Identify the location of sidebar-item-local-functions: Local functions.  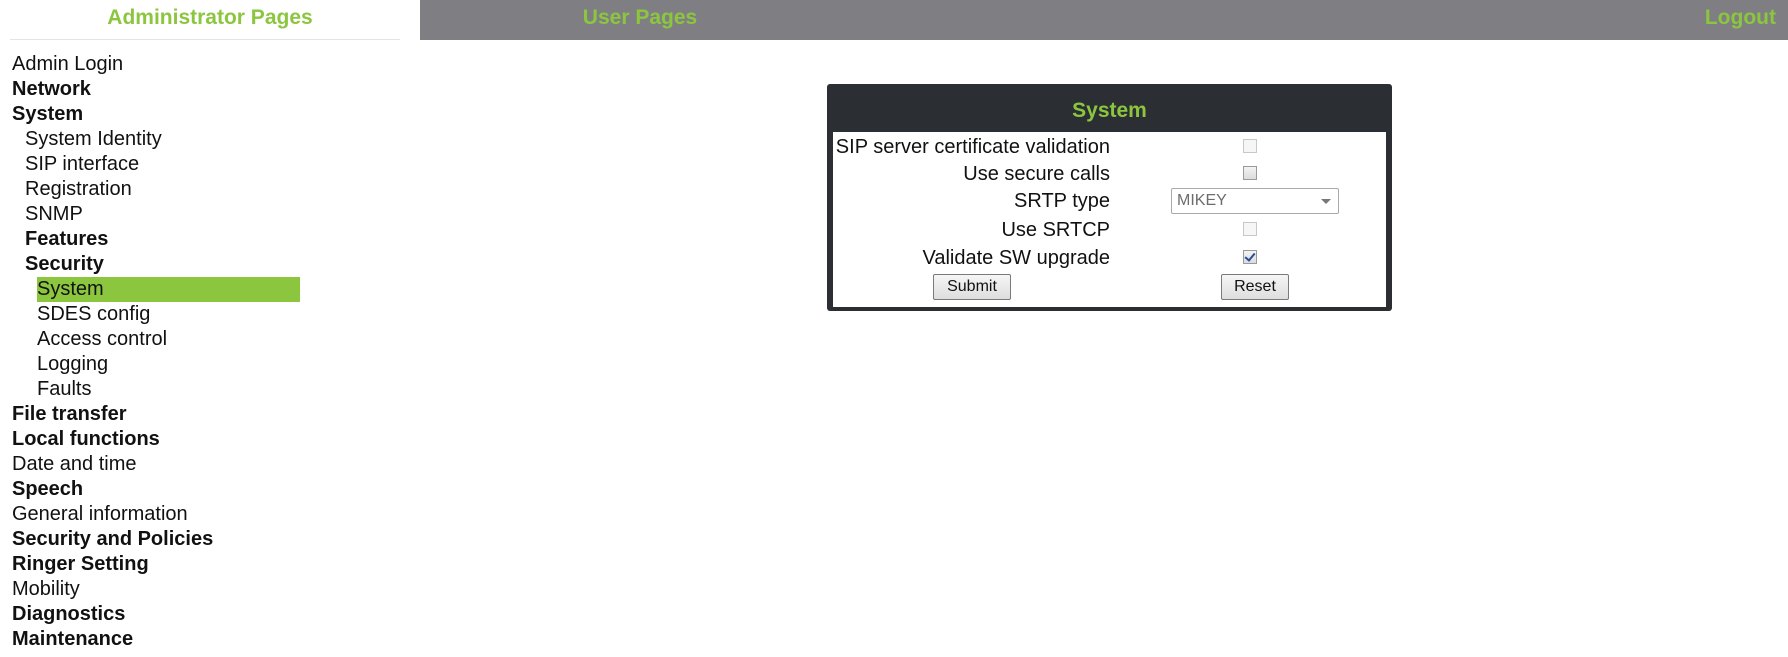
(162, 439).